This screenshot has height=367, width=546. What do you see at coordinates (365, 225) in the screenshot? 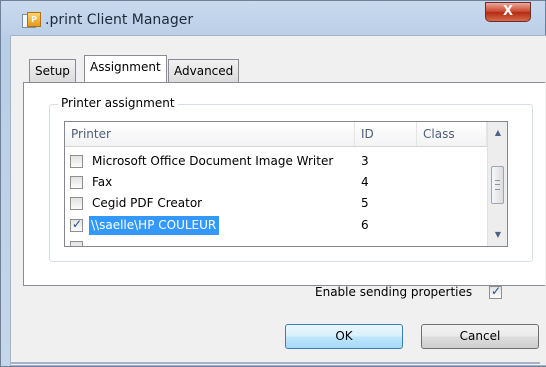
I see `printer-id: 6` at bounding box center [365, 225].